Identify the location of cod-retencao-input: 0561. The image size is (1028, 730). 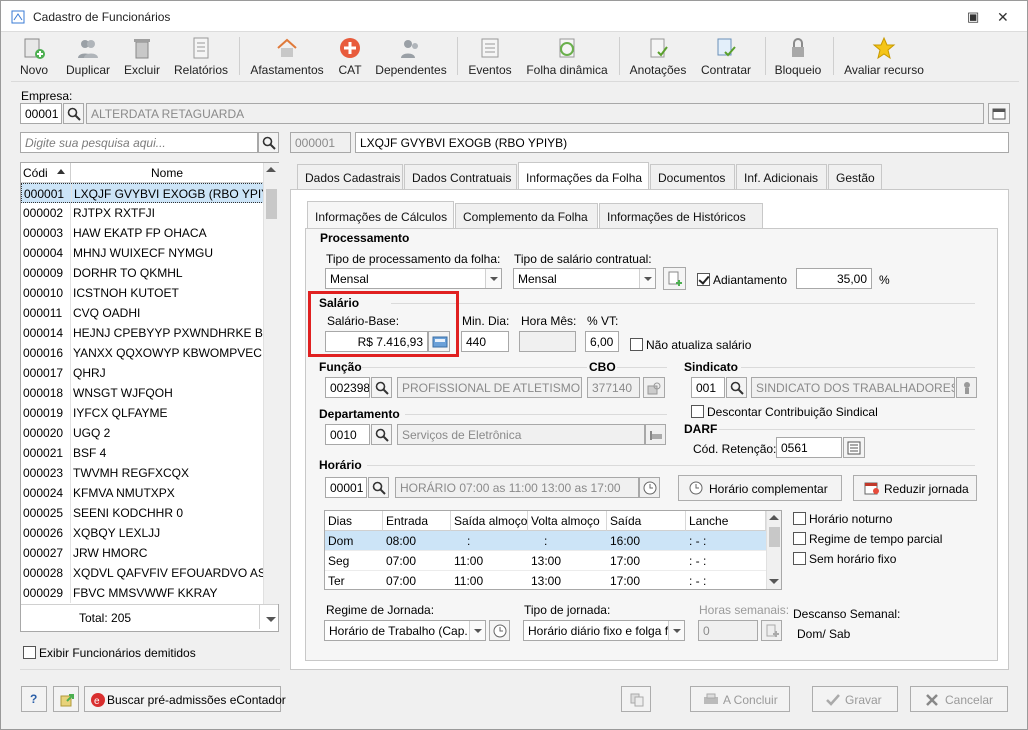
(809, 447).